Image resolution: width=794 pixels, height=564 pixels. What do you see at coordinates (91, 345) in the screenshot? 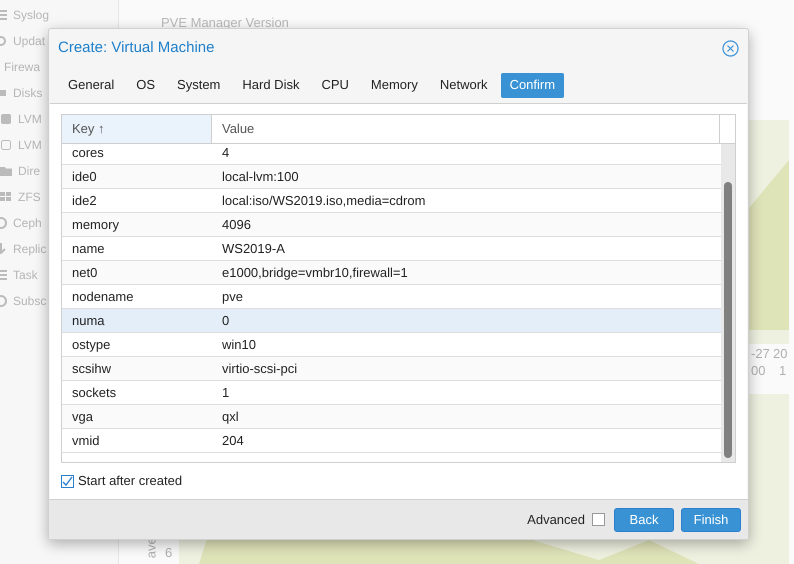
I see `key-cell-text: ostype` at bounding box center [91, 345].